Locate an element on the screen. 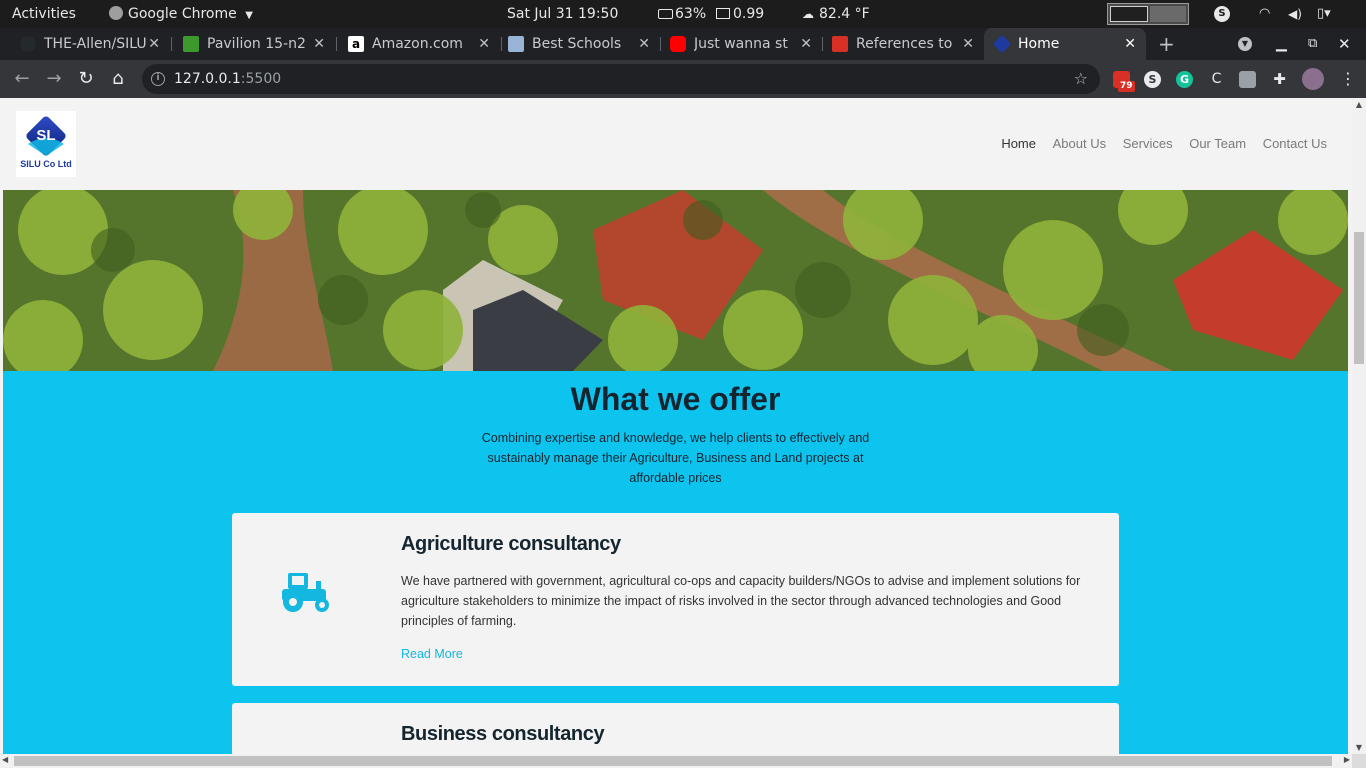 Image resolution: width=1366 pixels, height=768 pixels. battery-icon is located at coordinates (665, 14).